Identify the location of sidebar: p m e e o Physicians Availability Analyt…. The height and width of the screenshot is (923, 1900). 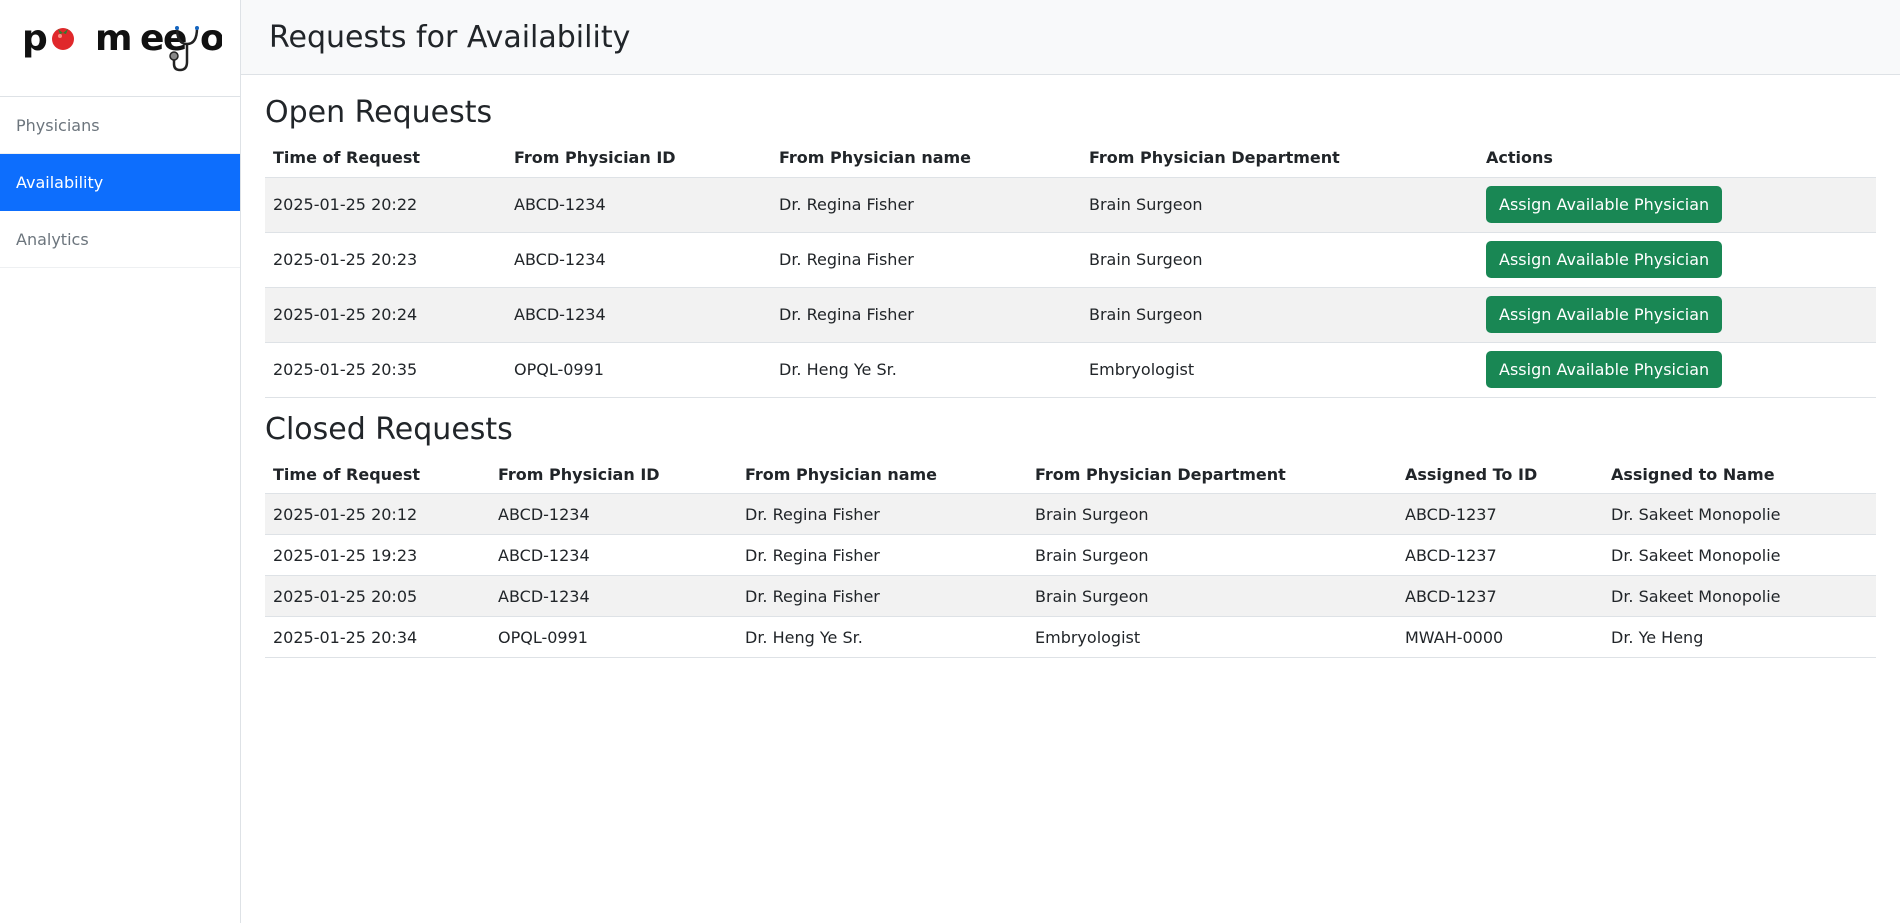
(120, 461).